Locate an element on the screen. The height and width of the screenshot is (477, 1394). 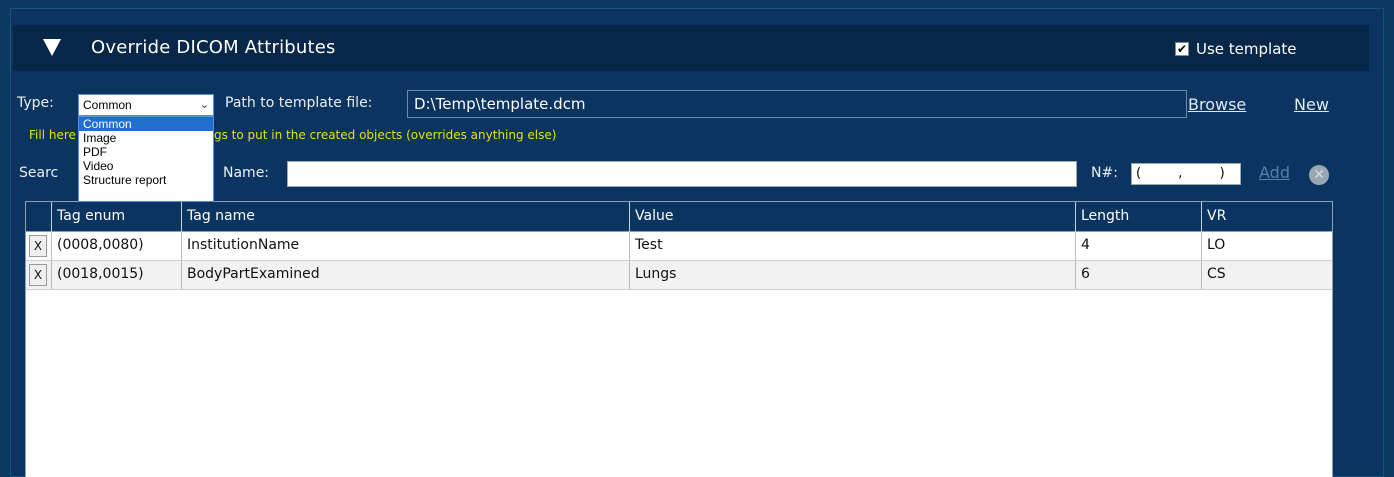
template-path-input: D:\Temp\template.dcm is located at coordinates (797, 104).